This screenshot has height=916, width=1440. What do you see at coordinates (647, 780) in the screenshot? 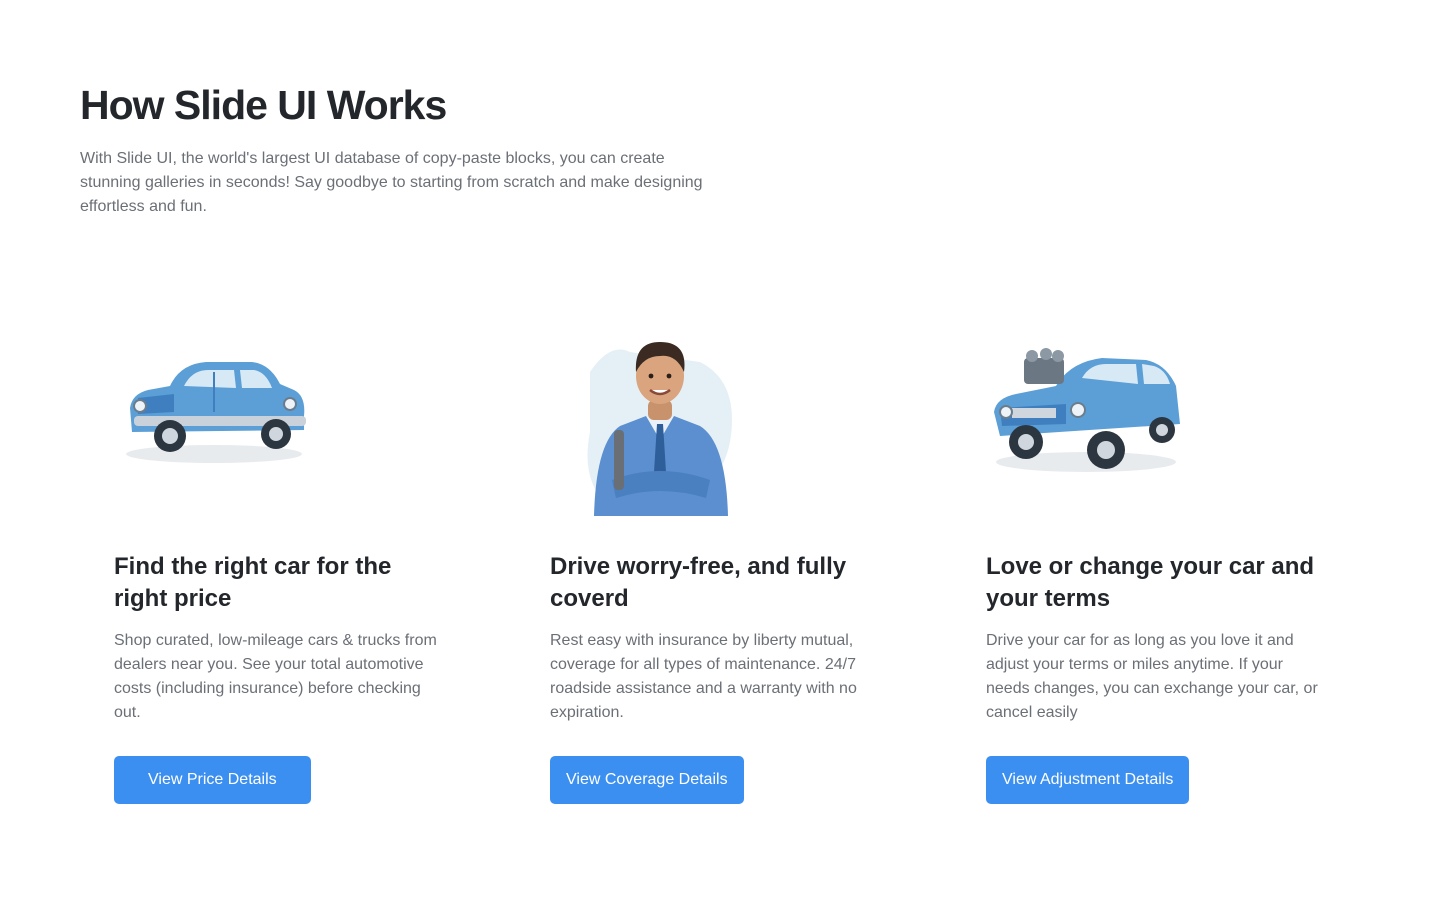
I see `view-coverage-details-button: View Coverage Details` at bounding box center [647, 780].